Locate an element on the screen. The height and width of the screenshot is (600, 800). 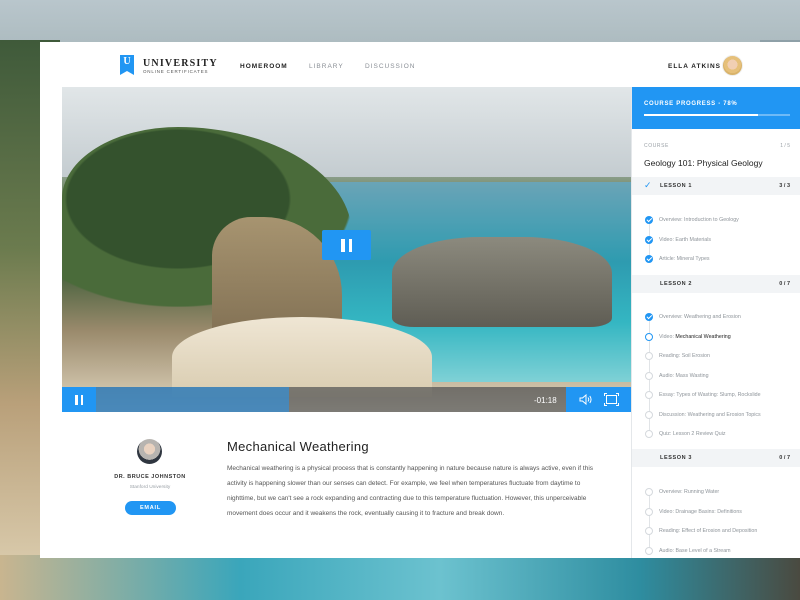
lesson-item-title: Mechanical Weathering is located at coordinates (703, 336).